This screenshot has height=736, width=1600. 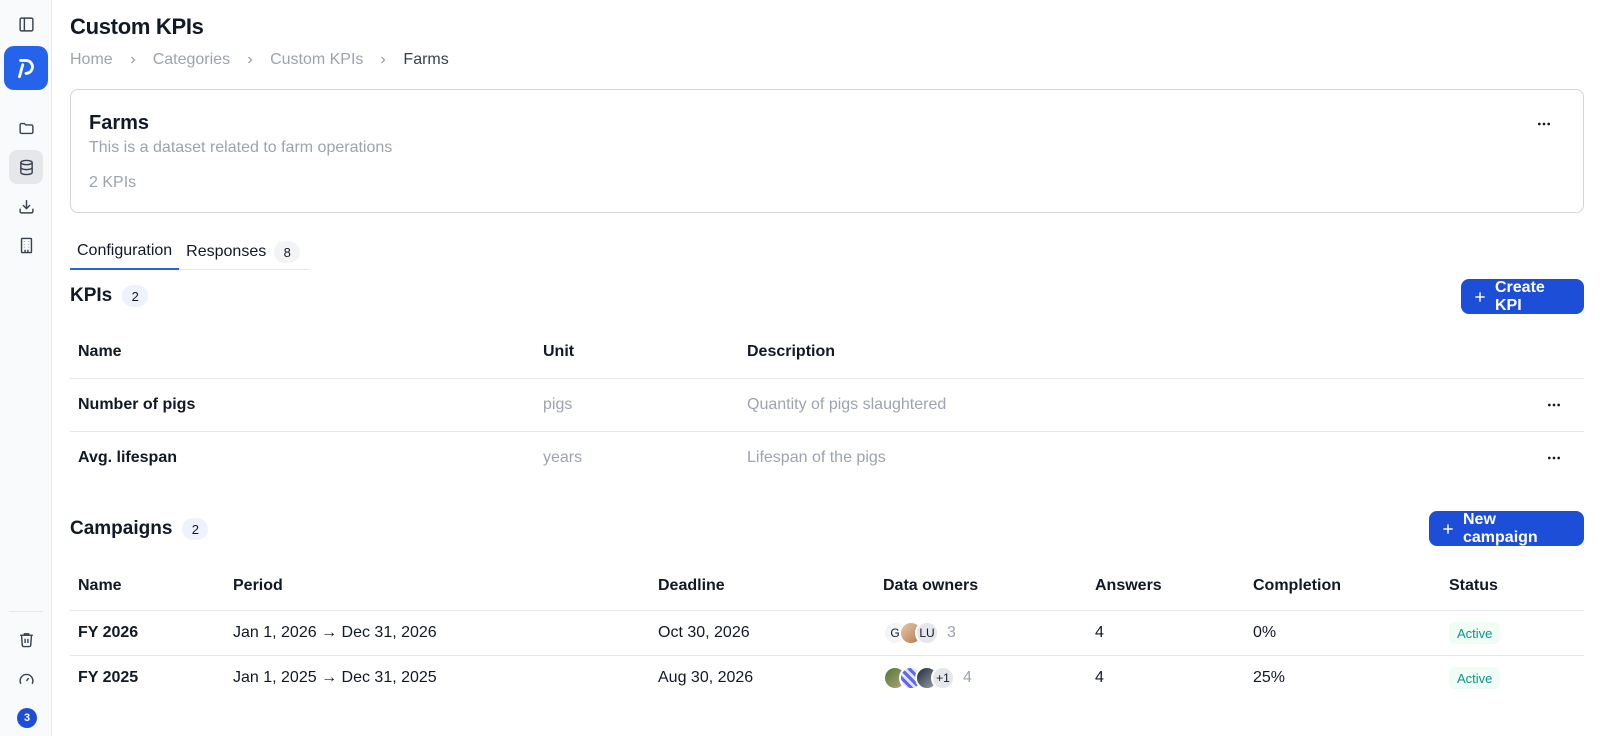 I want to click on tabs: Configuration Responses 8, so click(x=190, y=252).